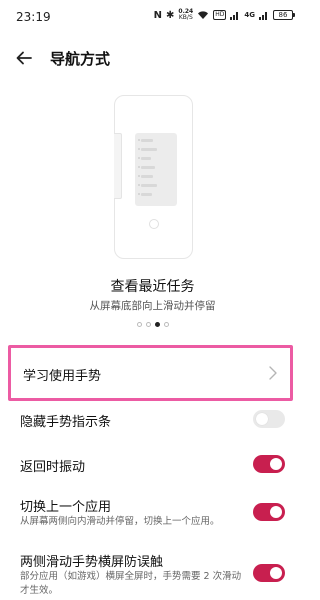 This screenshot has width=320, height=600. Describe the element at coordinates (203, 15) in the screenshot. I see `wifi-icon` at that location.